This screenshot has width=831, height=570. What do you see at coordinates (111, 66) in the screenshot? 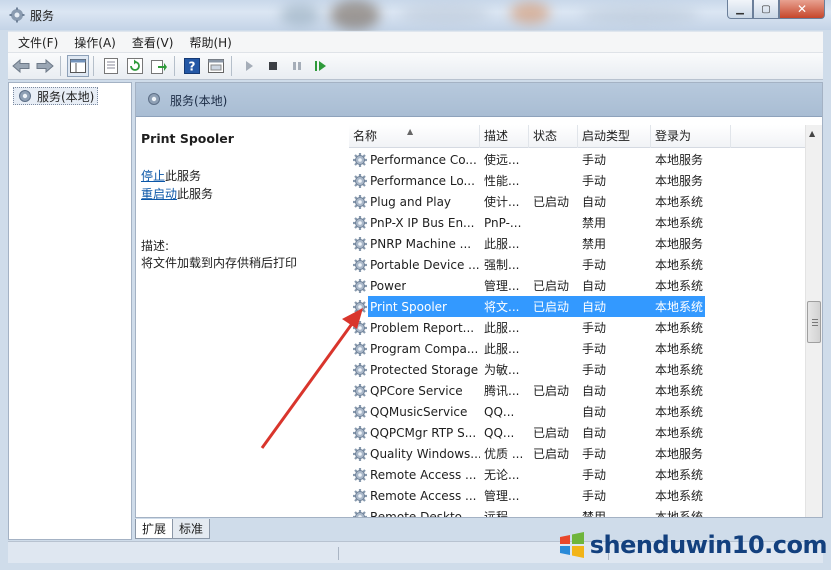
I see `properties-button` at bounding box center [111, 66].